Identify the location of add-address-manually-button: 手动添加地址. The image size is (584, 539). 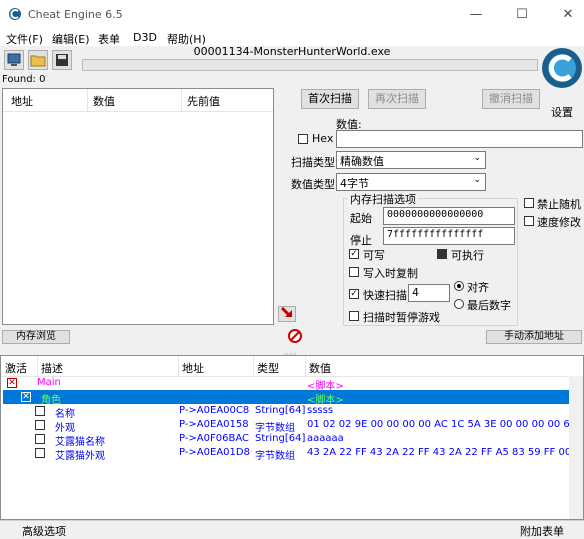
(534, 337).